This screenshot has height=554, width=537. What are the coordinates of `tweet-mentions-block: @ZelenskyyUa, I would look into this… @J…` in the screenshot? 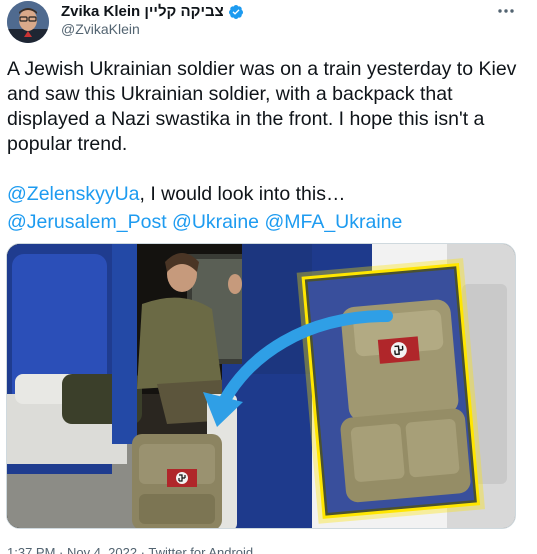 It's located at (264, 208).